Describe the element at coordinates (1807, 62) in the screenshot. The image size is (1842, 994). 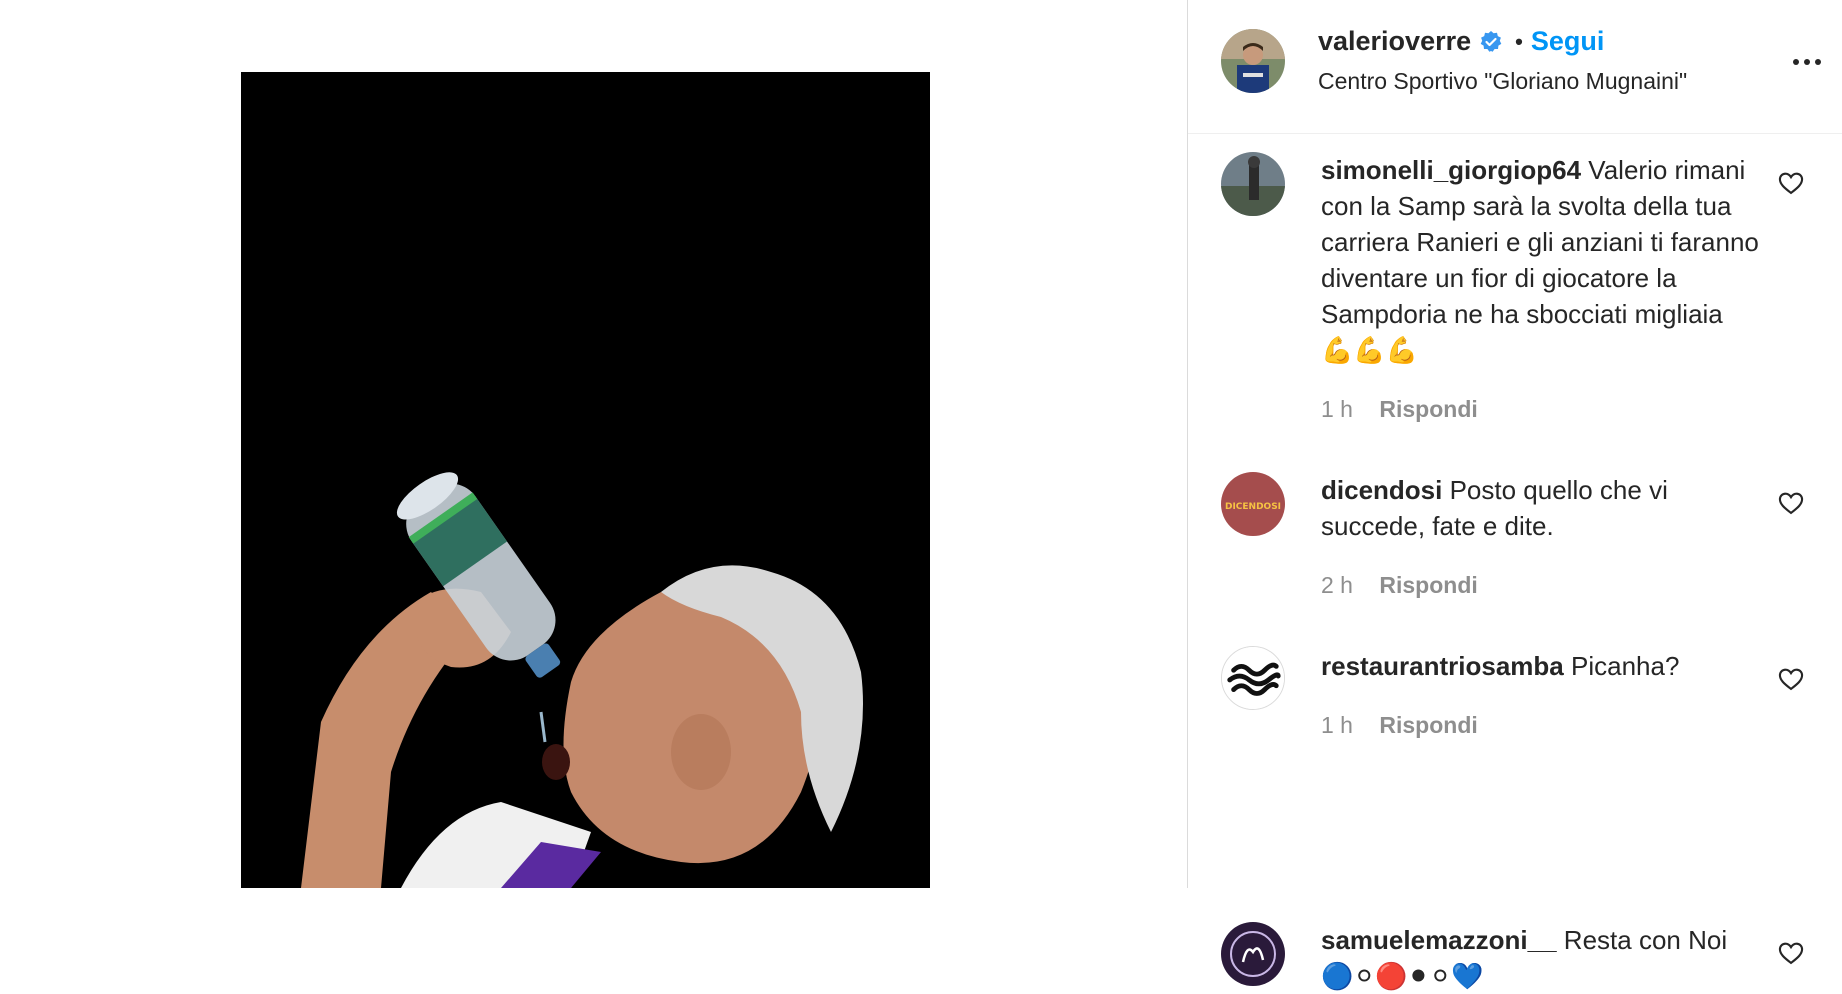
I see `more-options-icon` at that location.